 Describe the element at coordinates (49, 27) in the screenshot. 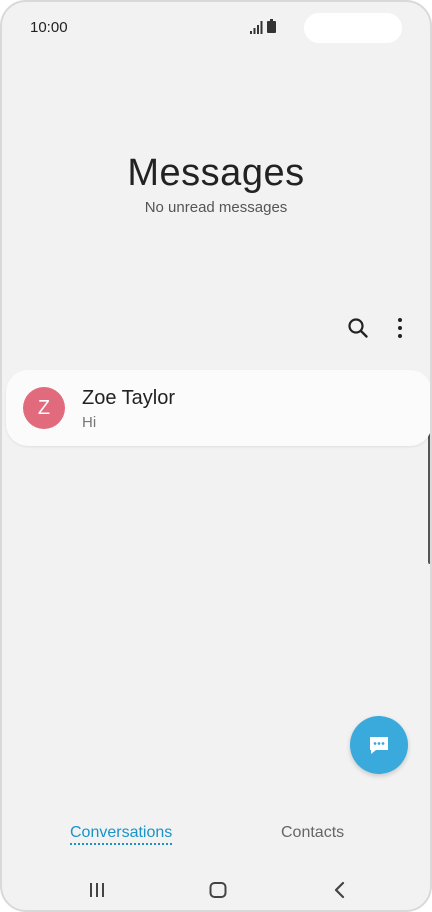

I see `status-time: 10:00` at that location.